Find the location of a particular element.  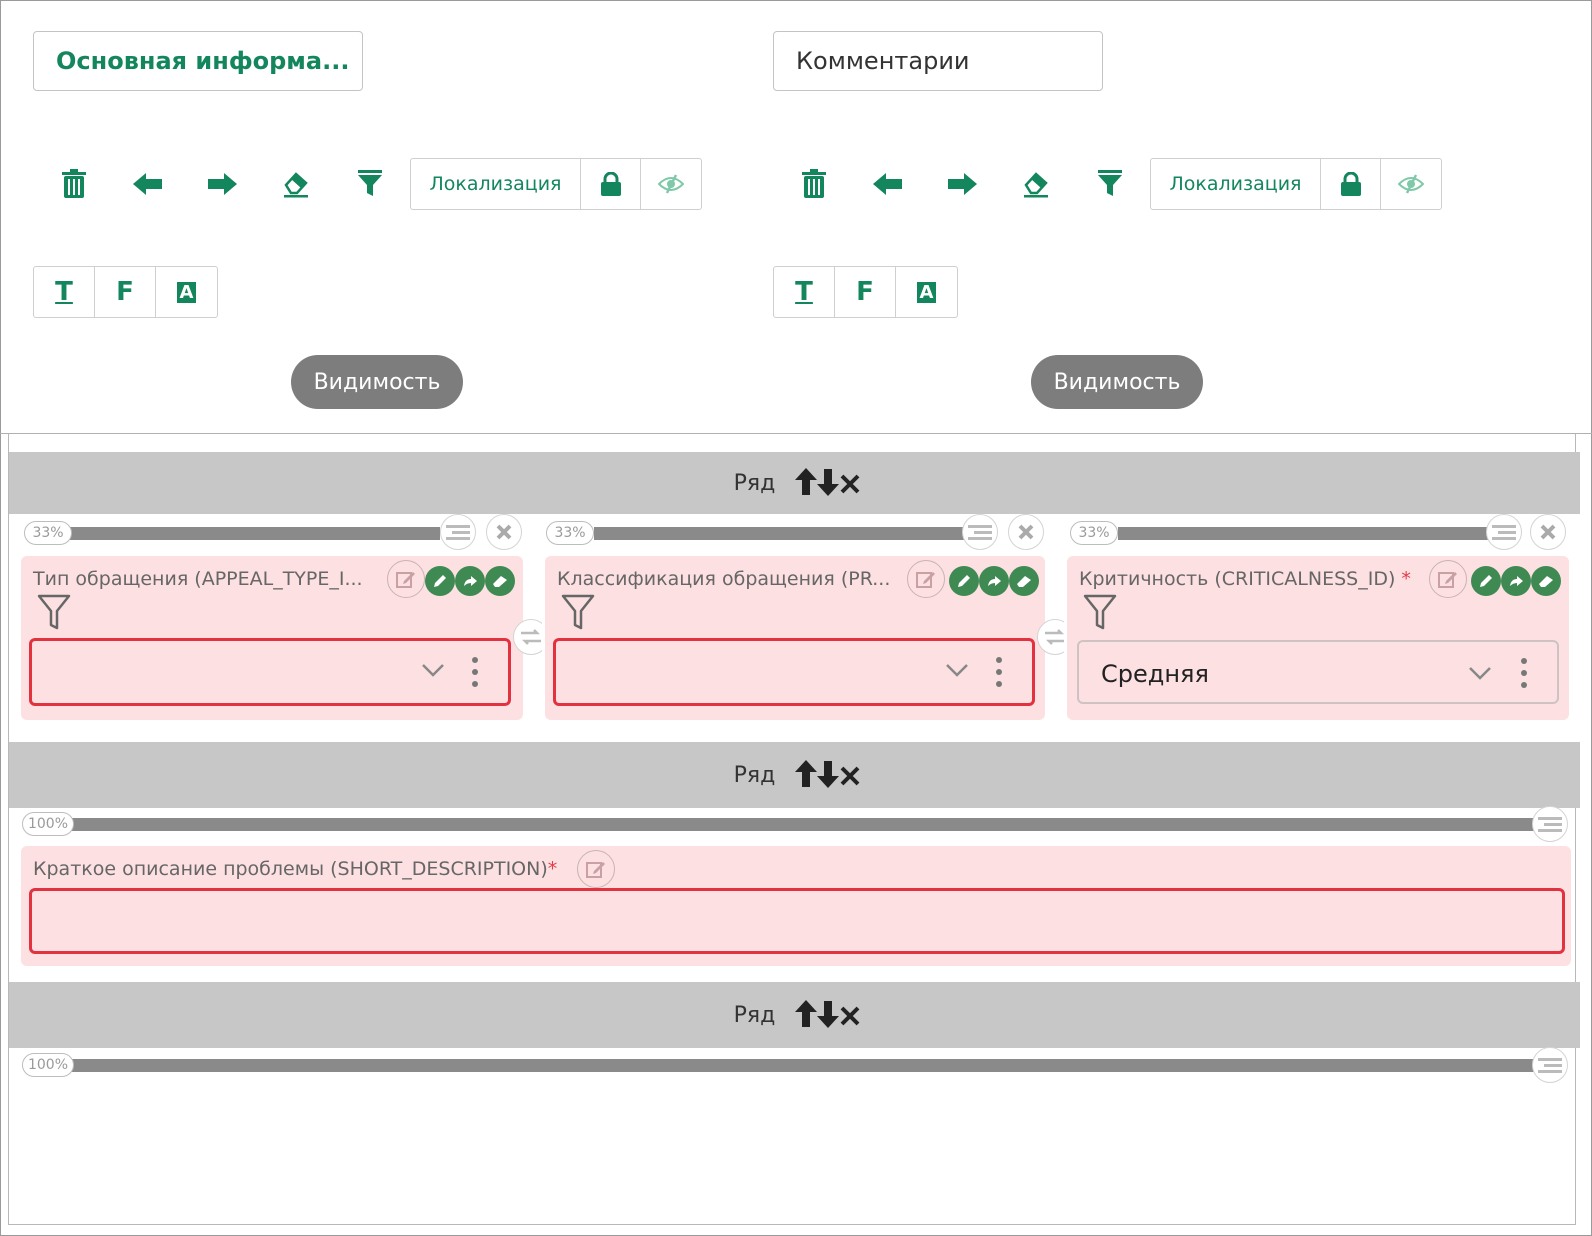

width-percent: 33% is located at coordinates (48, 533).